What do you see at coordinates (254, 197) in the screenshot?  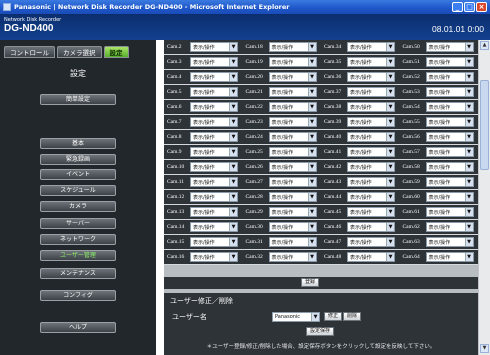 I see `camera-label: Cam.28` at bounding box center [254, 197].